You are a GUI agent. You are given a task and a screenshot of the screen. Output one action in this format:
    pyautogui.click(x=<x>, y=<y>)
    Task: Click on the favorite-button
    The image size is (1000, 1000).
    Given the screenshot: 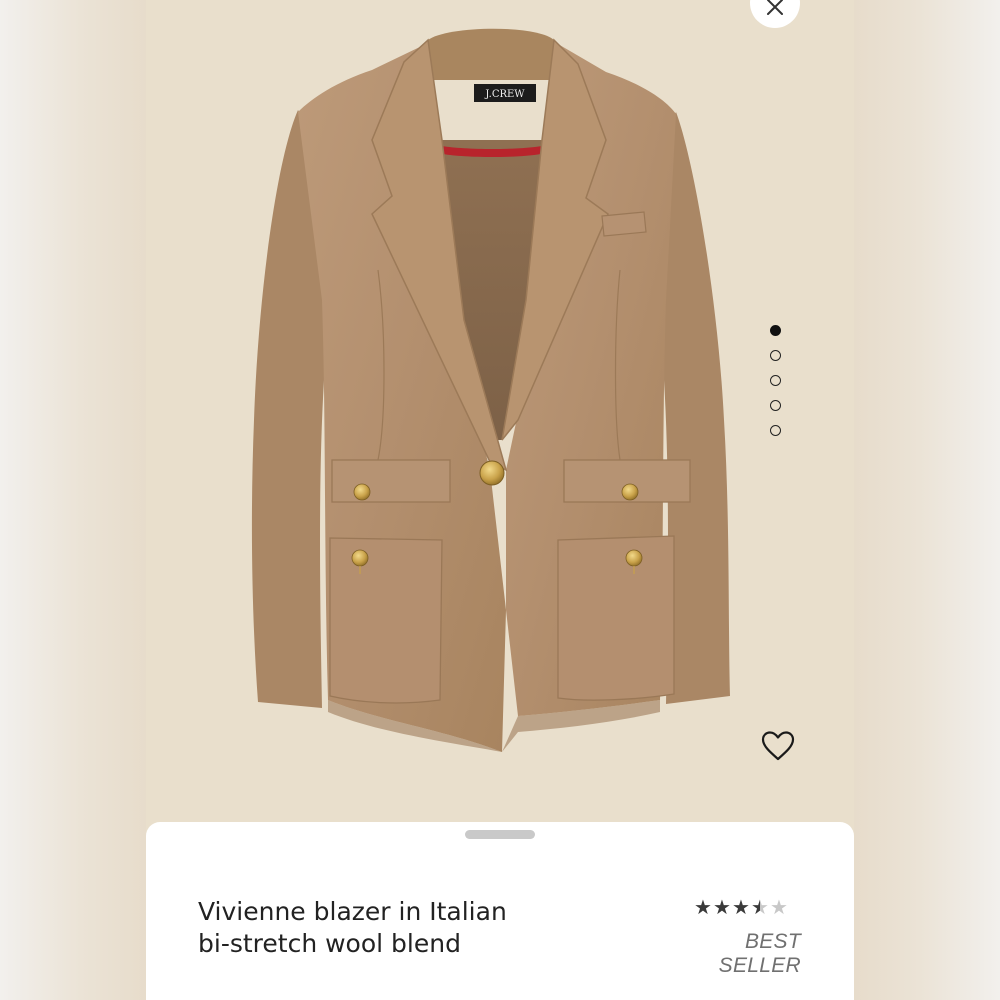 What is the action you would take?
    pyautogui.click(x=778, y=746)
    